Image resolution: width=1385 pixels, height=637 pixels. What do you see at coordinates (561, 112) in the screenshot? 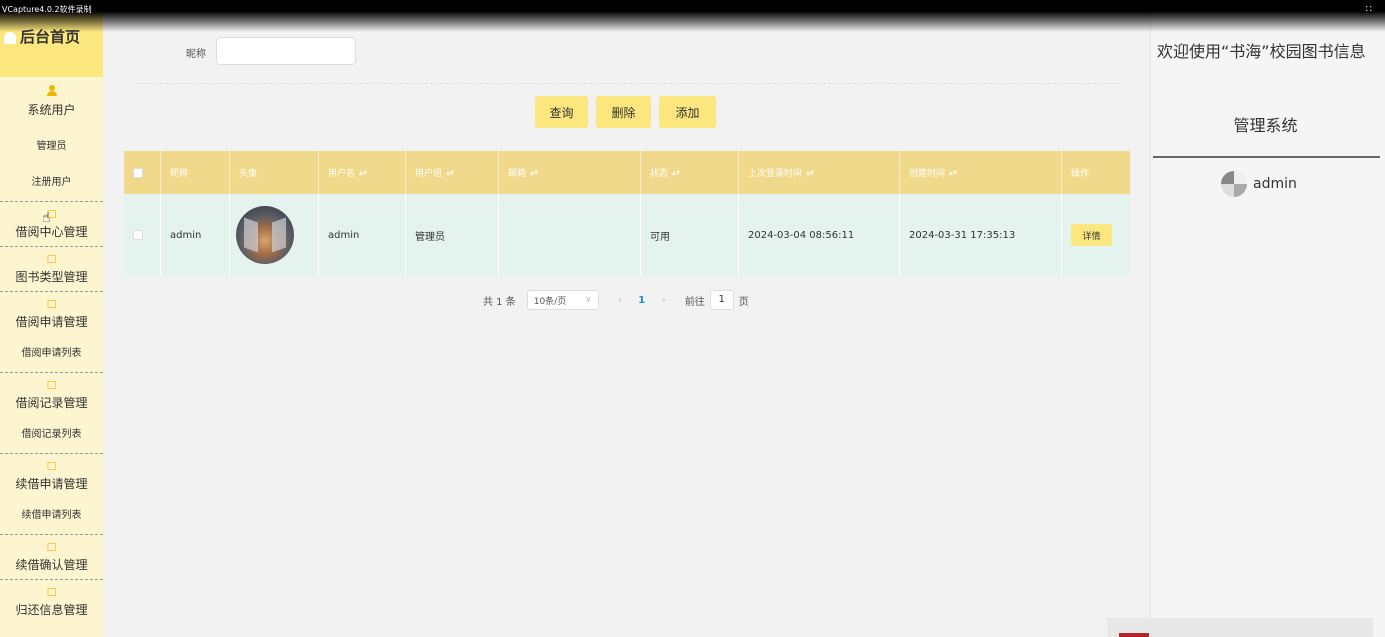
I see `query-button: 查询` at bounding box center [561, 112].